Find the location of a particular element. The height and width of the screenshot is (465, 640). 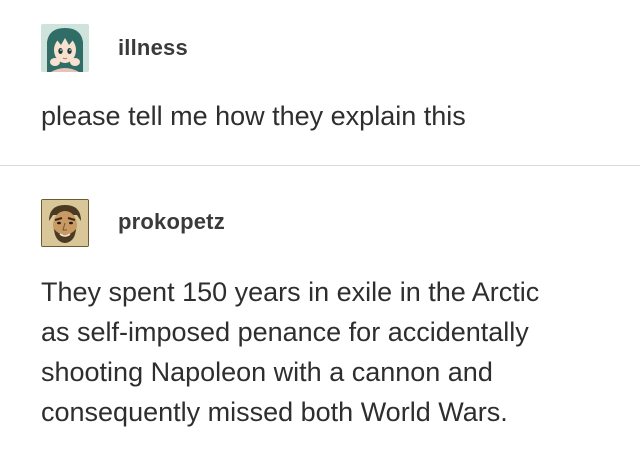

username-prokopetz: prokopetz is located at coordinates (171, 222).